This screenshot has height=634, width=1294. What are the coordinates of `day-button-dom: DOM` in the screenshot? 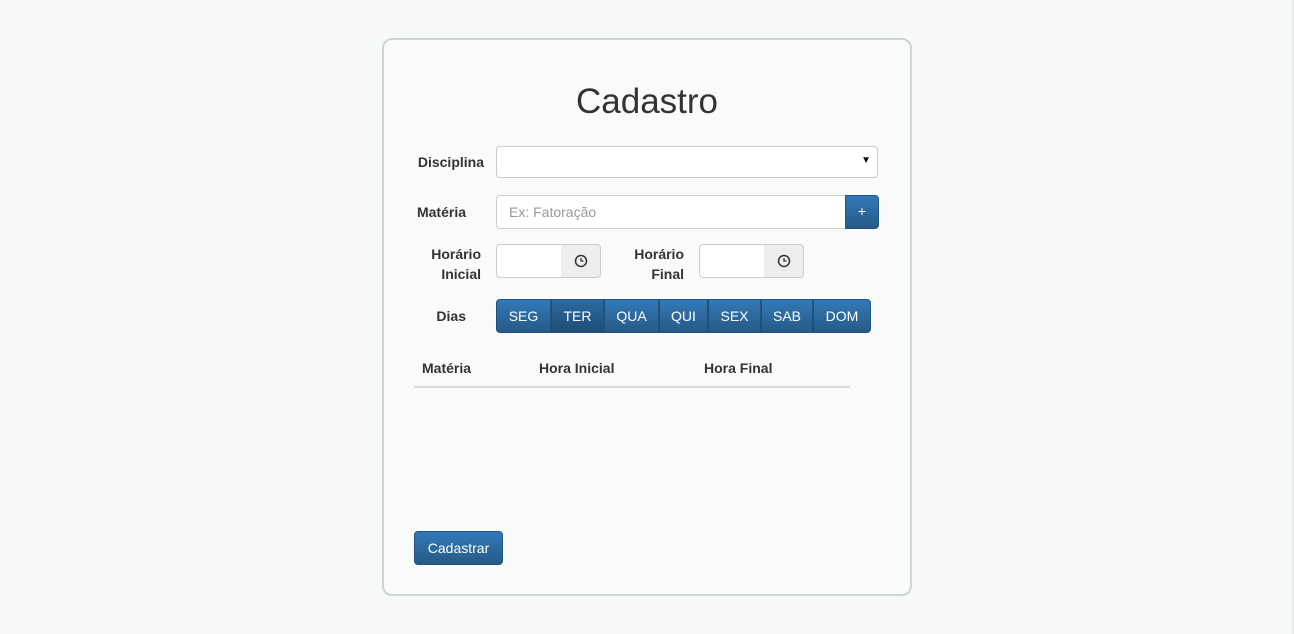 It's located at (842, 316).